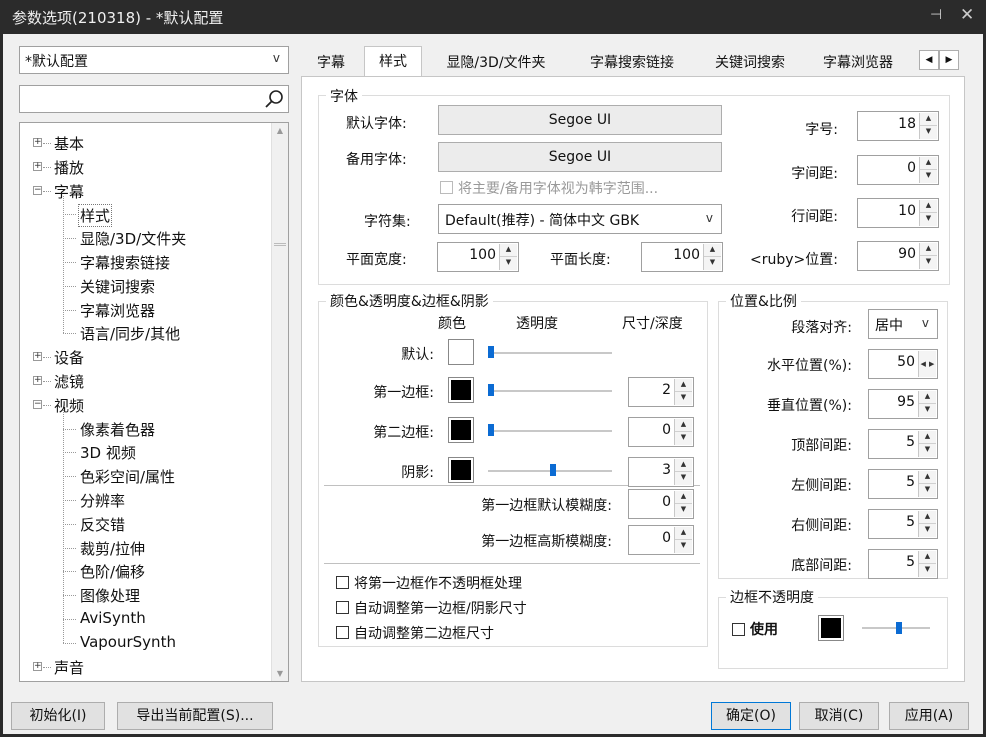 The height and width of the screenshot is (737, 986). Describe the element at coordinates (95, 216) in the screenshot. I see `tree-item: 样式` at that location.